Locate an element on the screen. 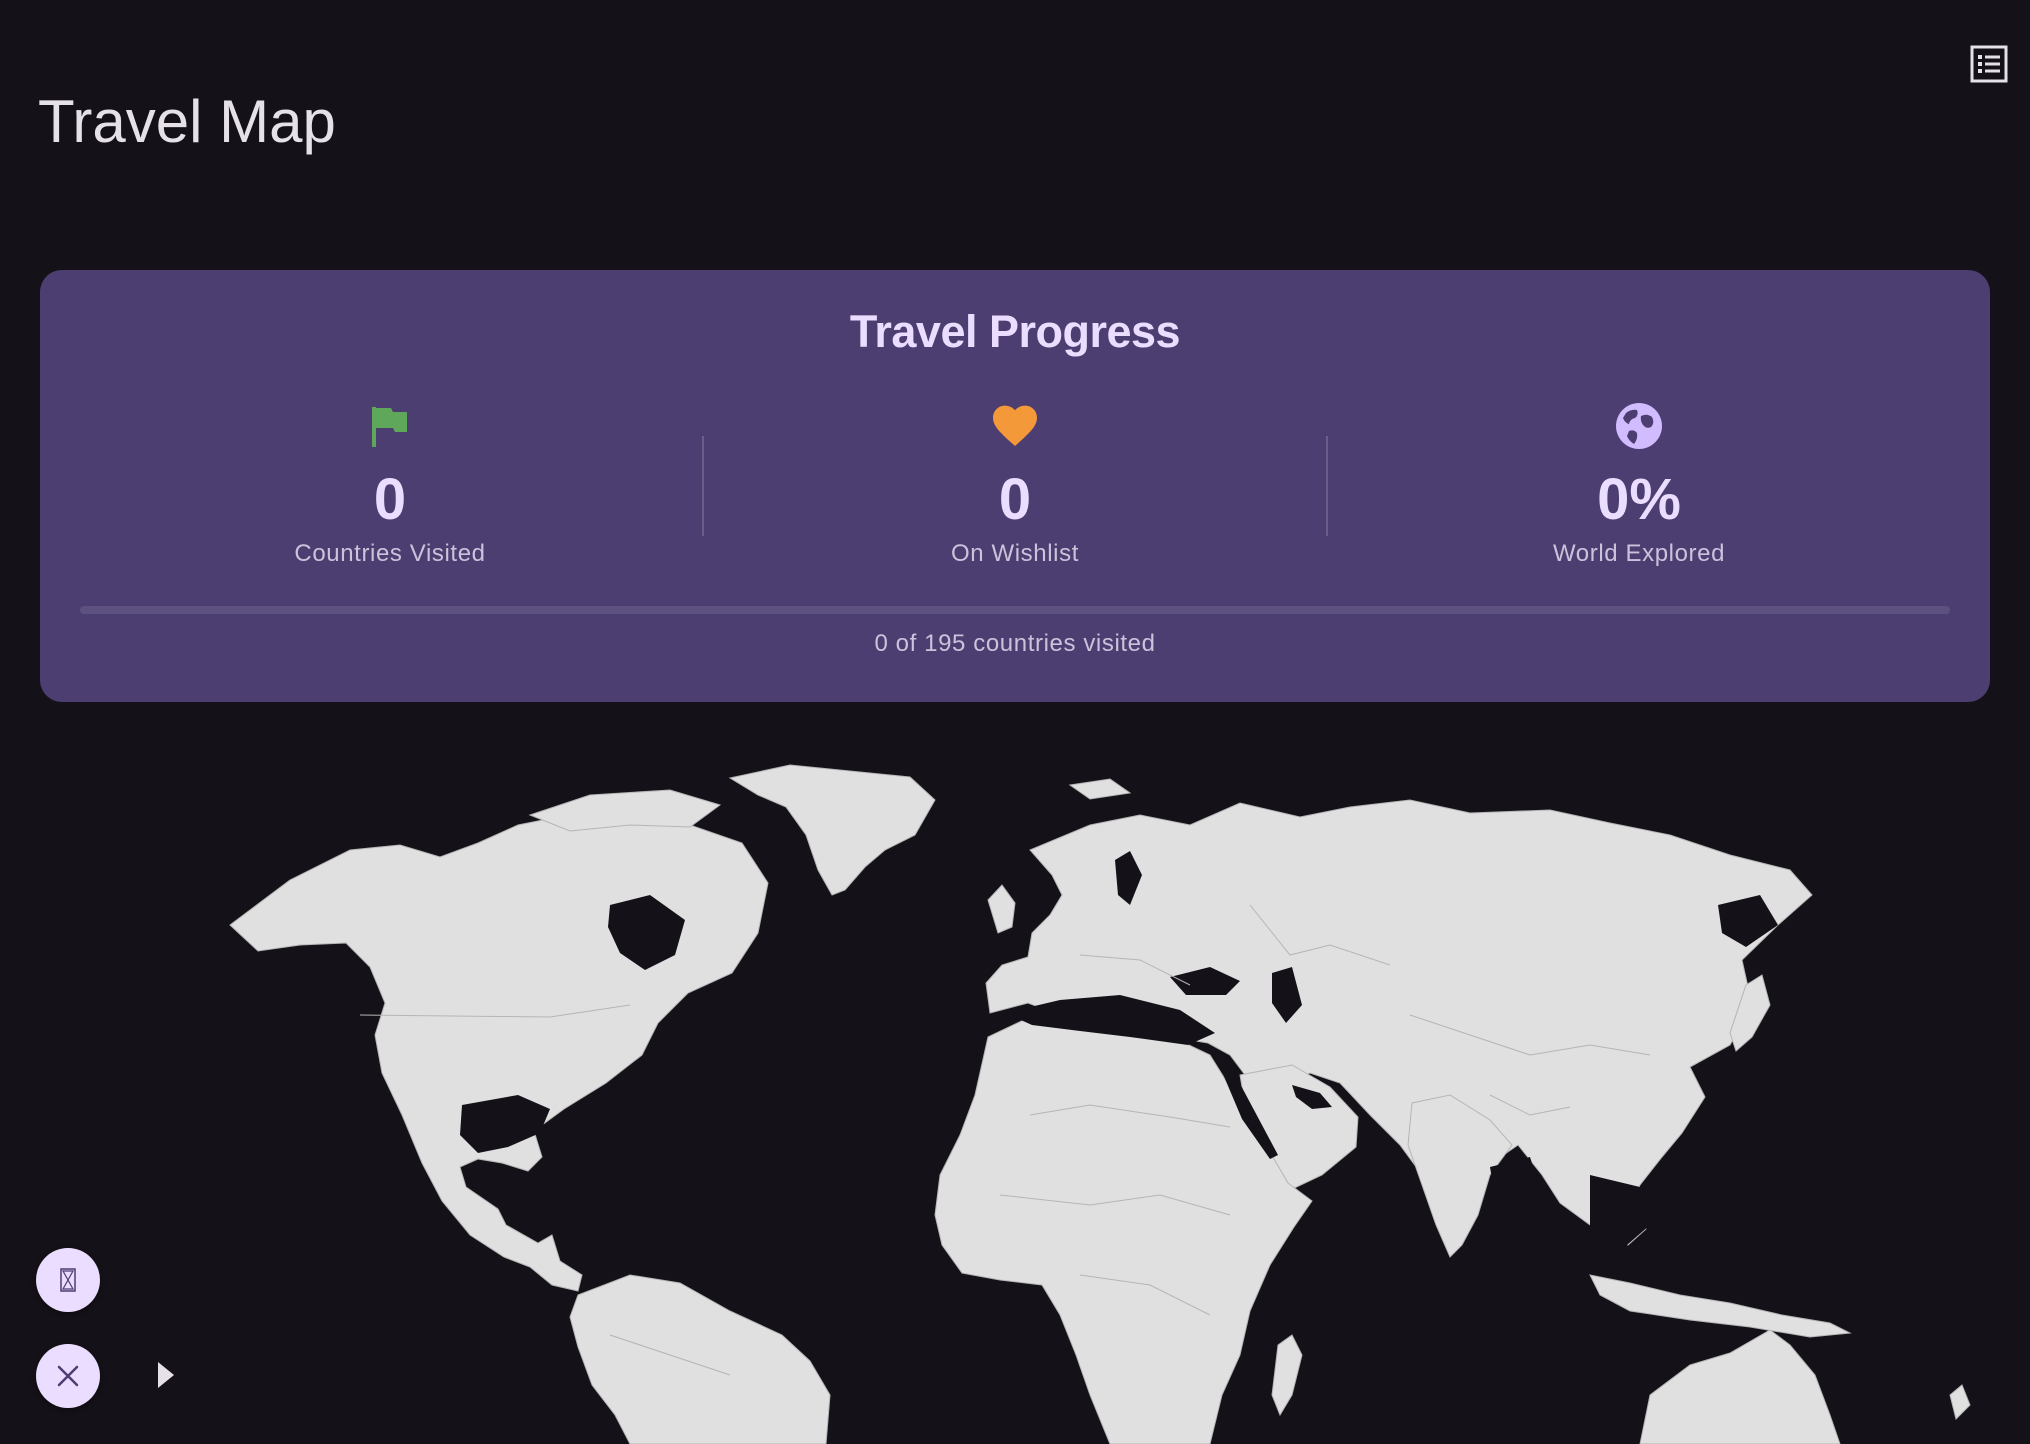 This screenshot has height=1444, width=2030. world-explored-label: World Explored is located at coordinates (1639, 553).